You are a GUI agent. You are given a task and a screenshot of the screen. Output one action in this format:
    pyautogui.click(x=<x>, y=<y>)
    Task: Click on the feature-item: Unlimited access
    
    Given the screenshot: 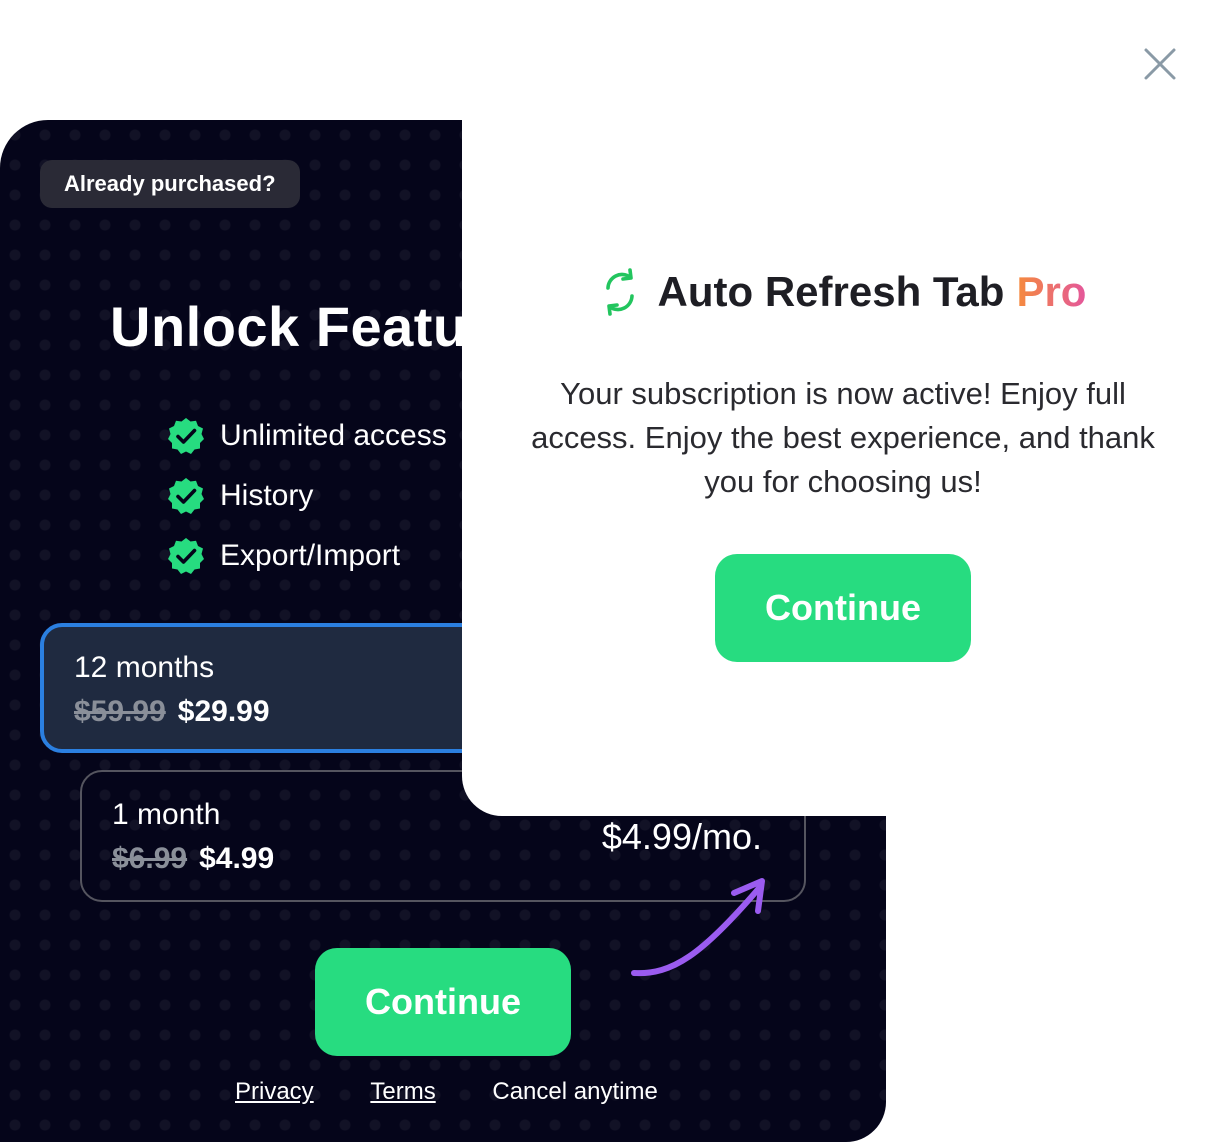 What is the action you would take?
    pyautogui.click(x=306, y=436)
    